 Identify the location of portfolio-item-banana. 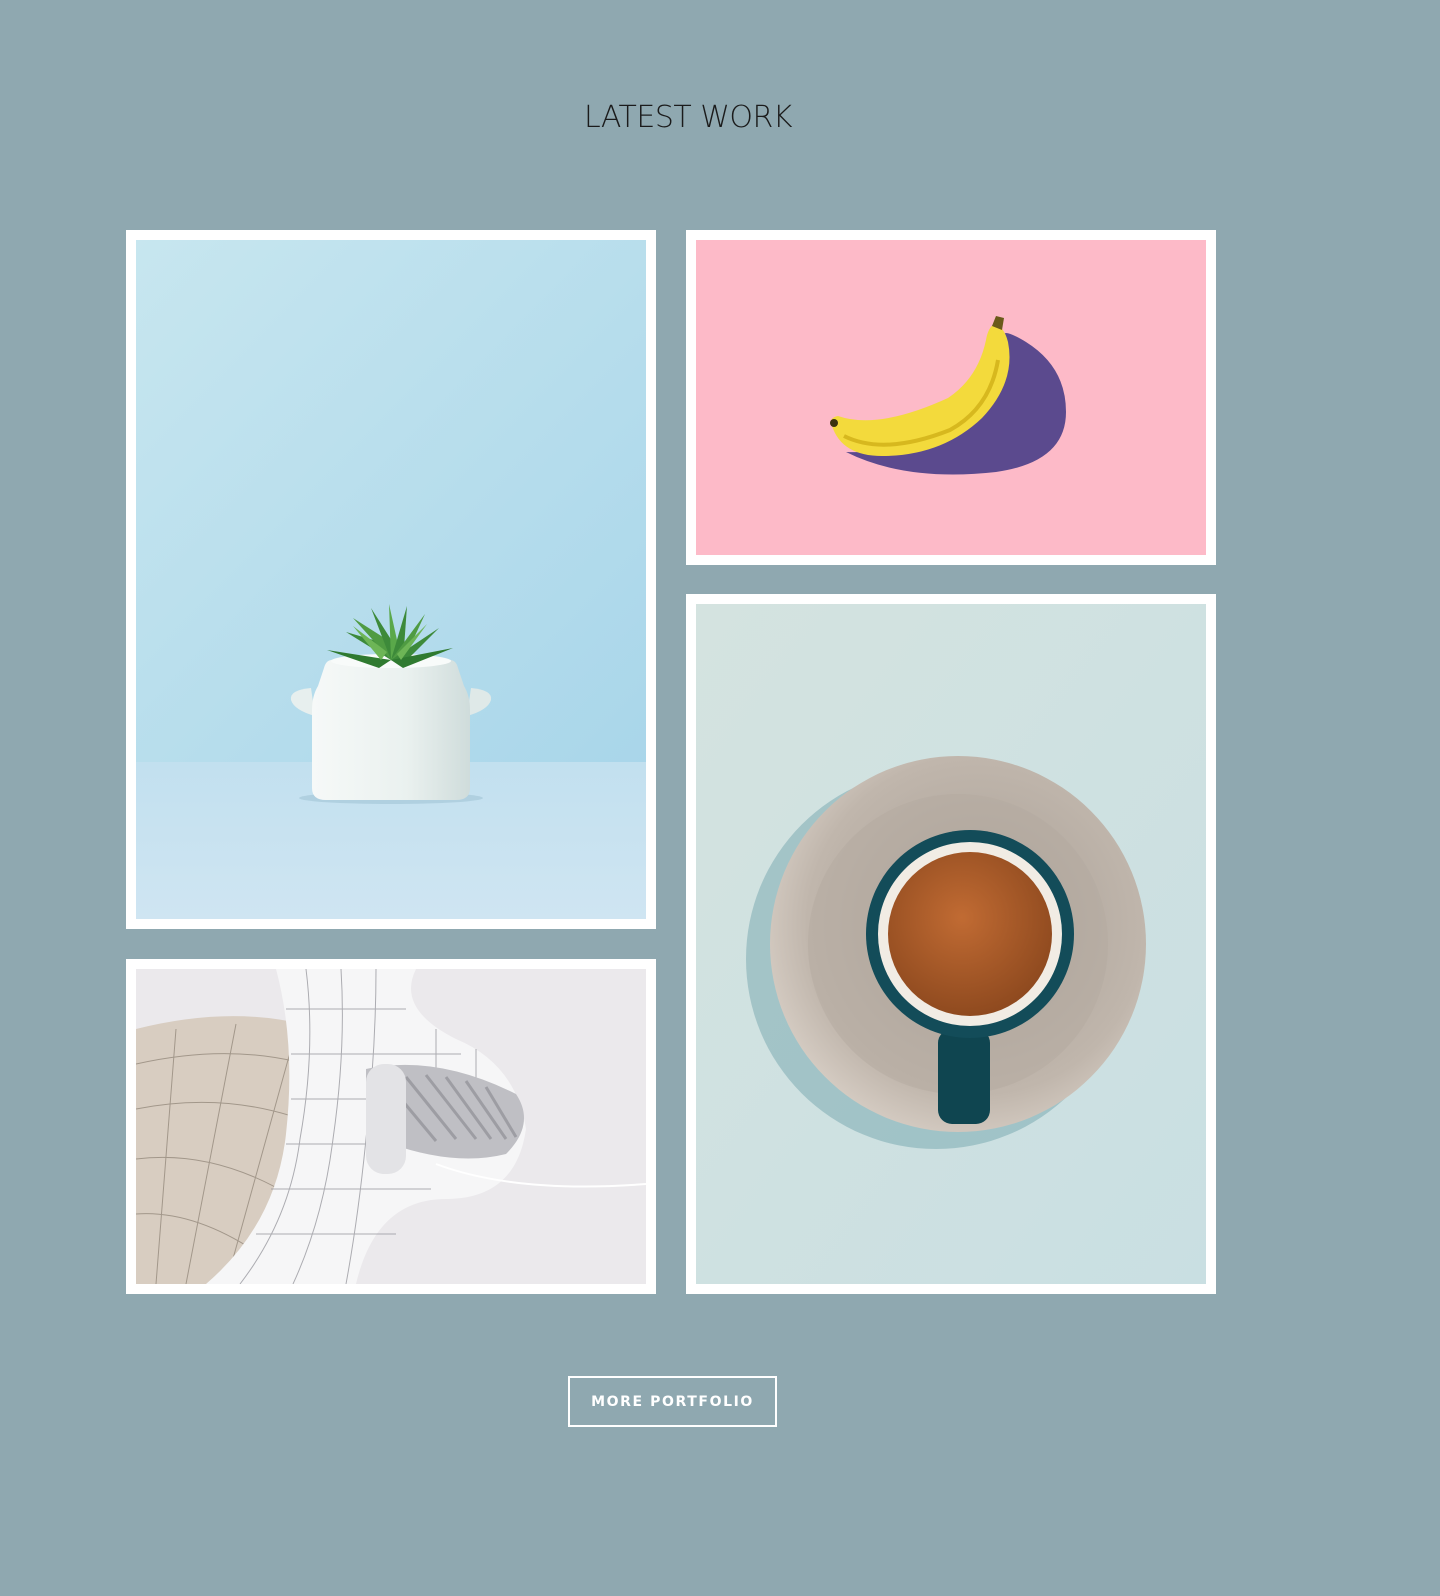
(951, 397).